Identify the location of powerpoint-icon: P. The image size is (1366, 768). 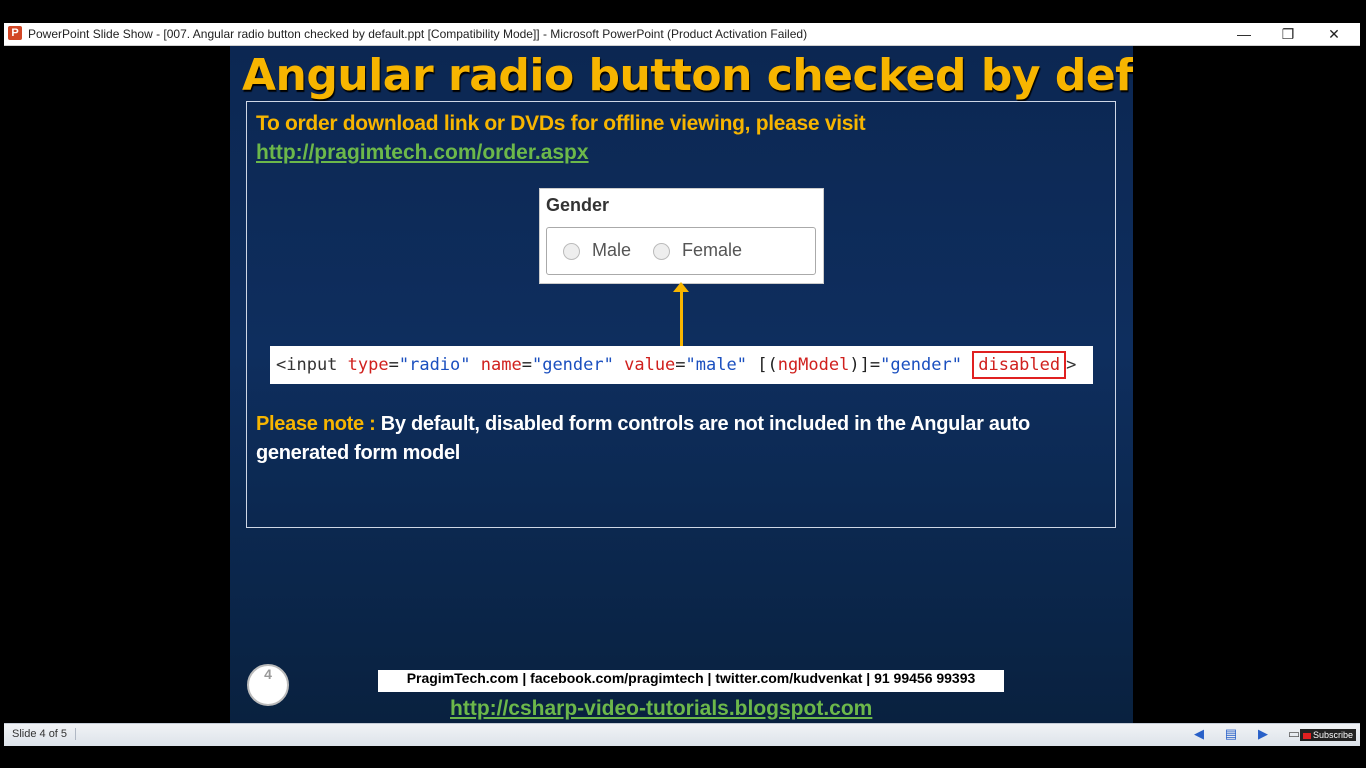
(15, 33).